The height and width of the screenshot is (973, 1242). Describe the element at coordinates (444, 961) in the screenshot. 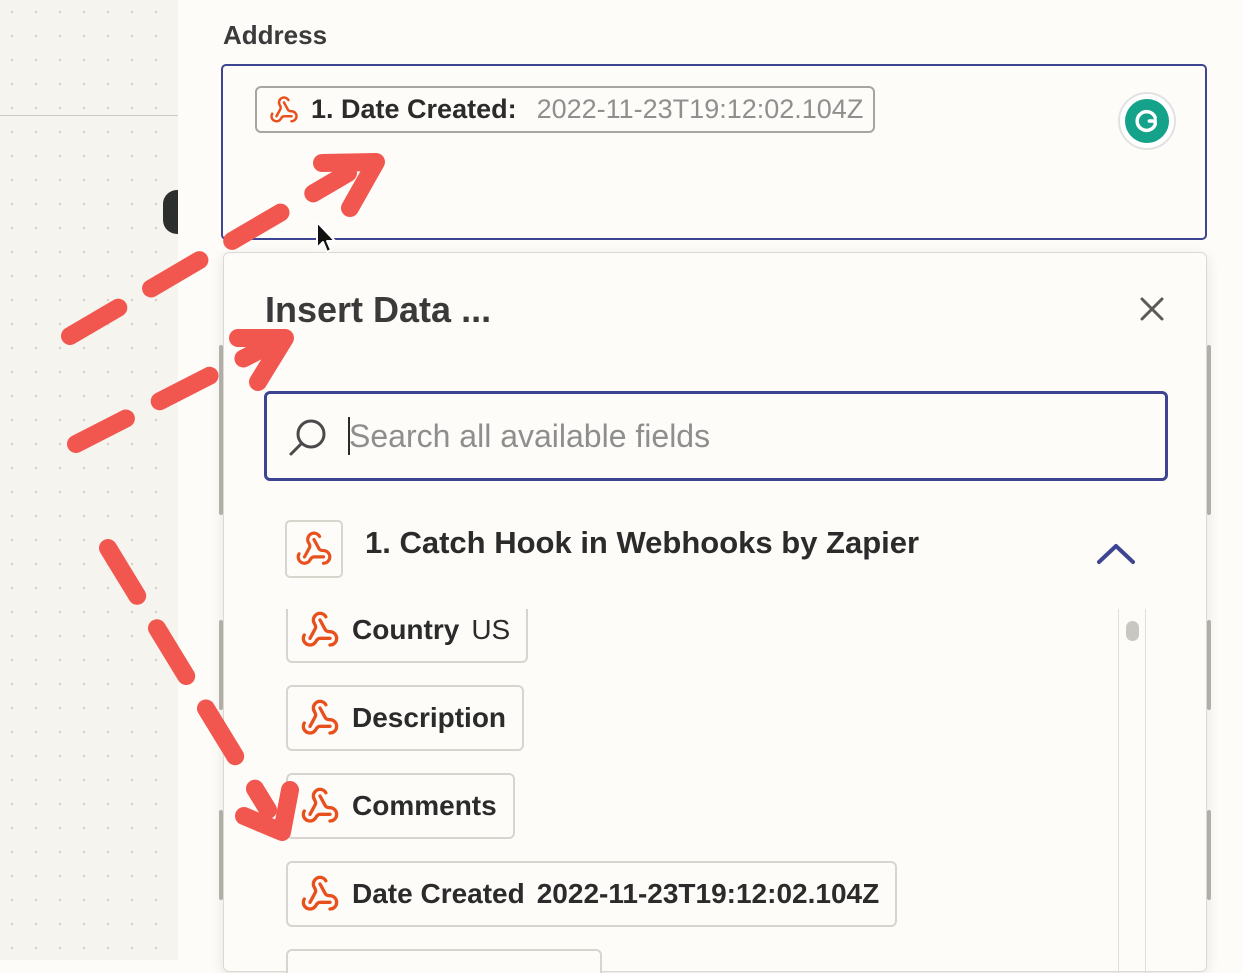

I see `list-item` at that location.